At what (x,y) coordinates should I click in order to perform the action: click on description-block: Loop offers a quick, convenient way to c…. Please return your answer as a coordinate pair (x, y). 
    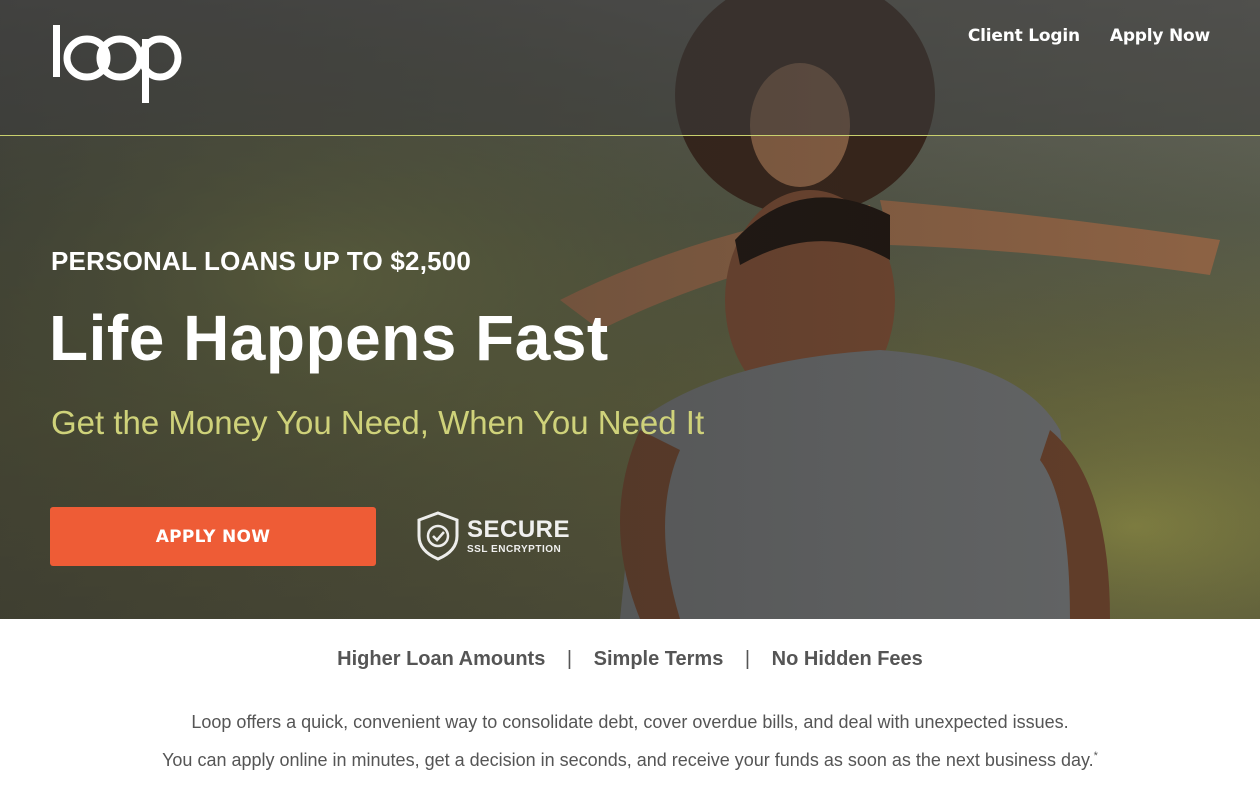
    Looking at the image, I should click on (630, 741).